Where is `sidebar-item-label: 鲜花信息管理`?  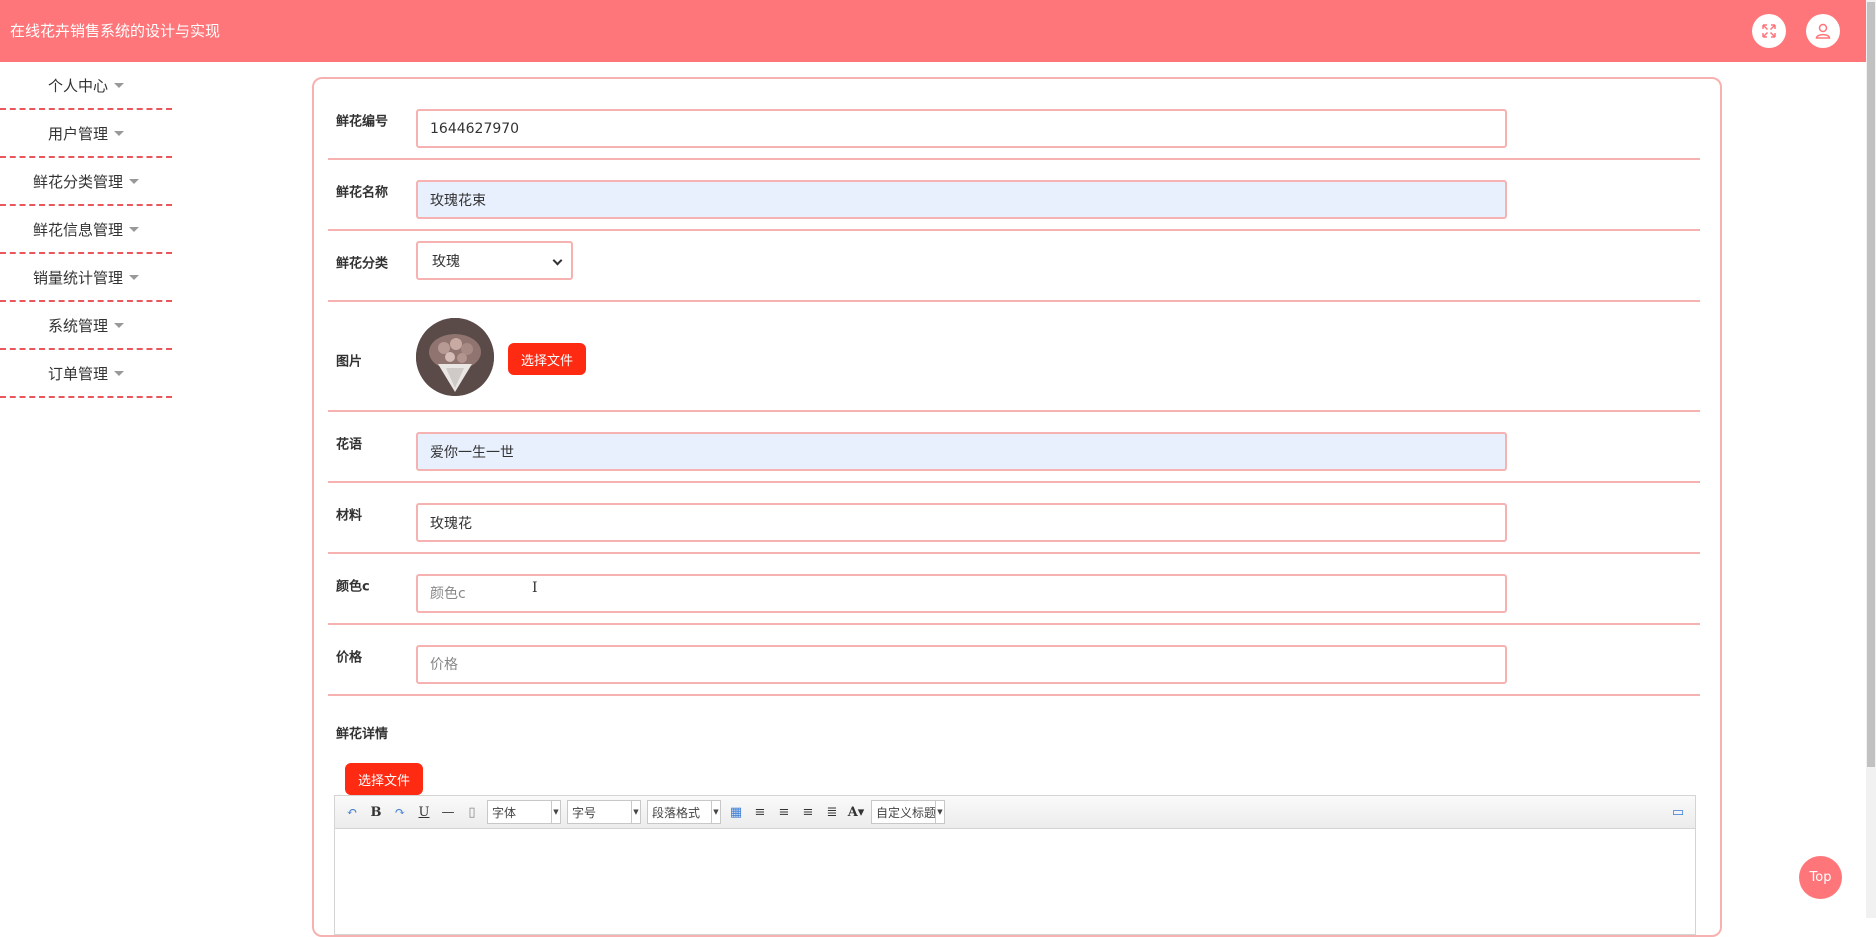
sidebar-item-label: 鲜花信息管理 is located at coordinates (77, 229).